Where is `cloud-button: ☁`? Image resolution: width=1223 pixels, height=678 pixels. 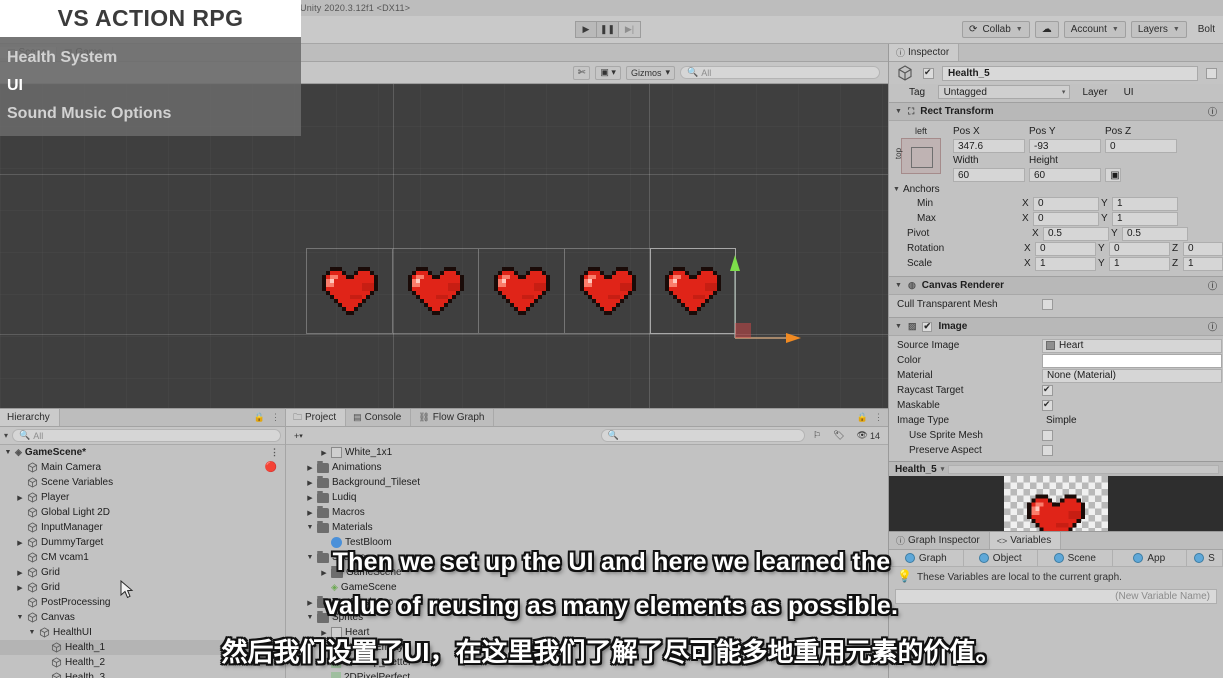
cloud-button: ☁ is located at coordinates (1046, 29).